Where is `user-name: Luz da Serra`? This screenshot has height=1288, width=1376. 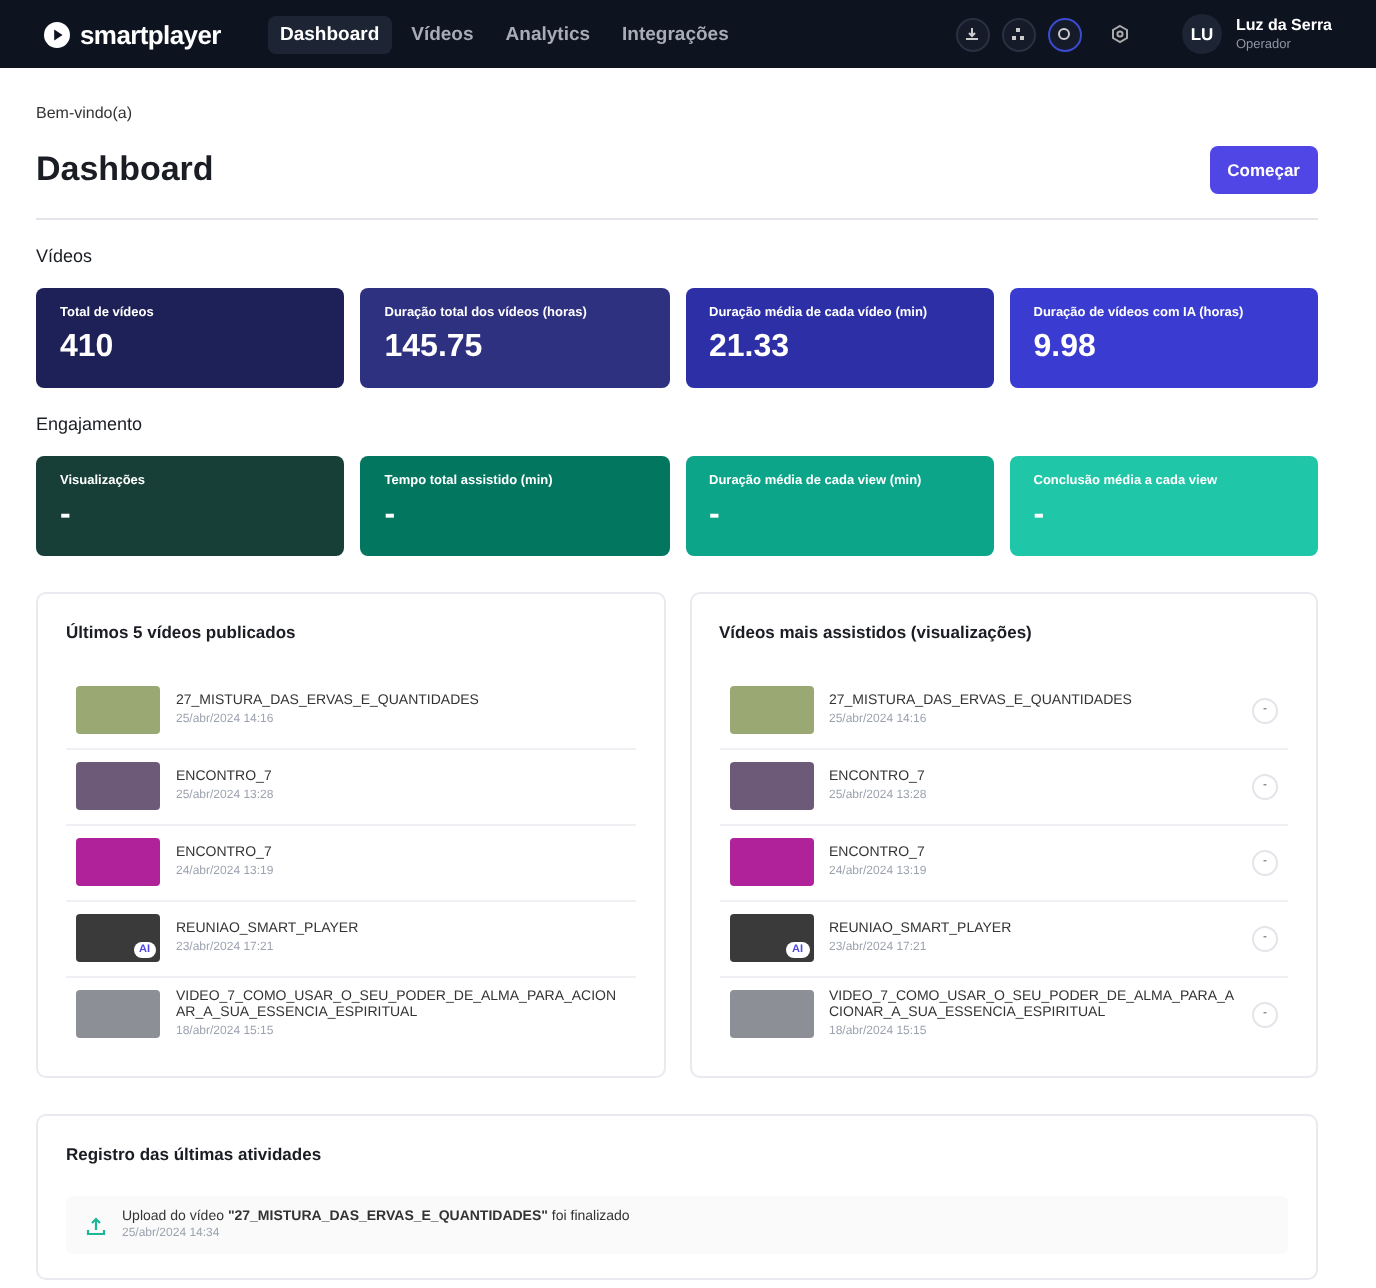
user-name: Luz da Serra is located at coordinates (1283, 25).